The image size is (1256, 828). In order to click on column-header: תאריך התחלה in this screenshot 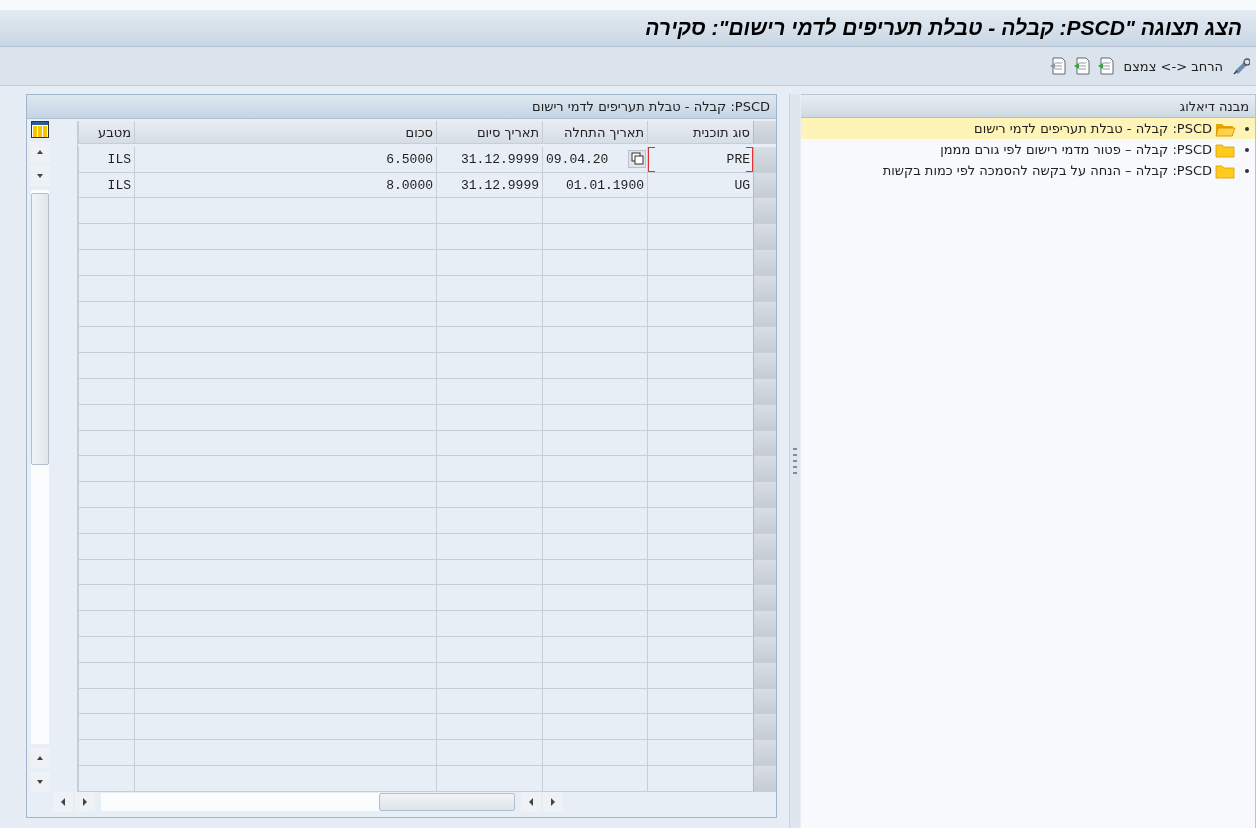, I will do `click(594, 133)`.